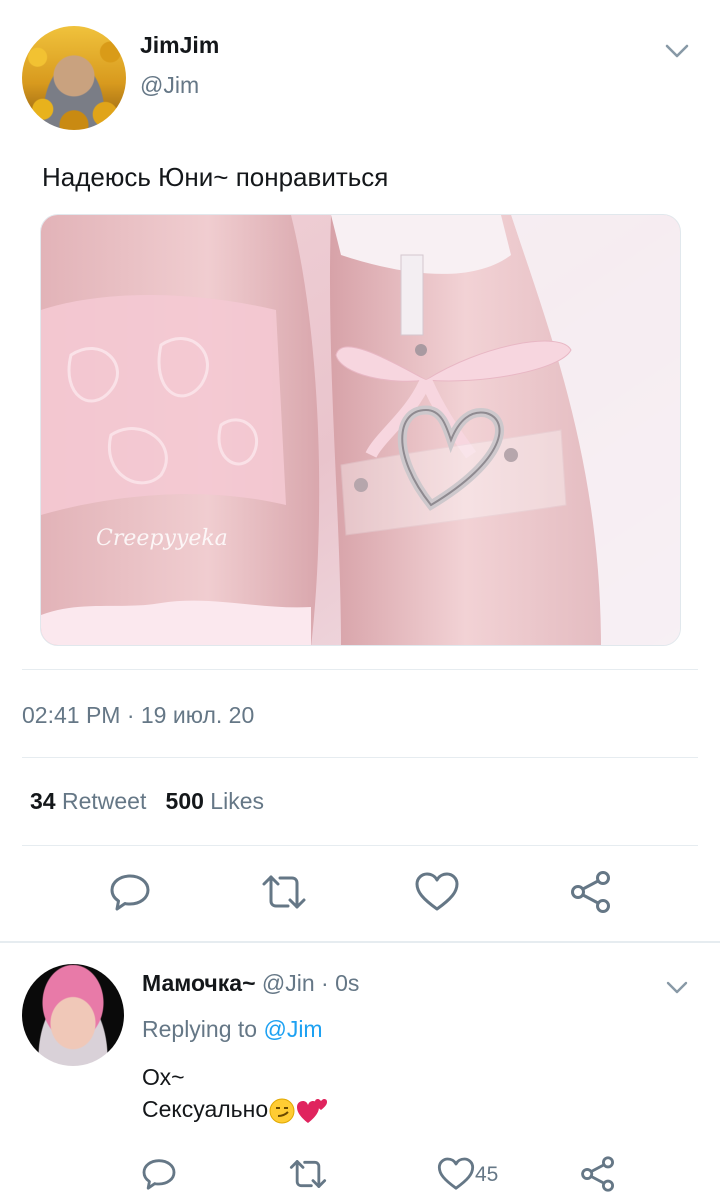 This screenshot has width=720, height=1198. Describe the element at coordinates (73, 1015) in the screenshot. I see `reply-author-avatar` at that location.